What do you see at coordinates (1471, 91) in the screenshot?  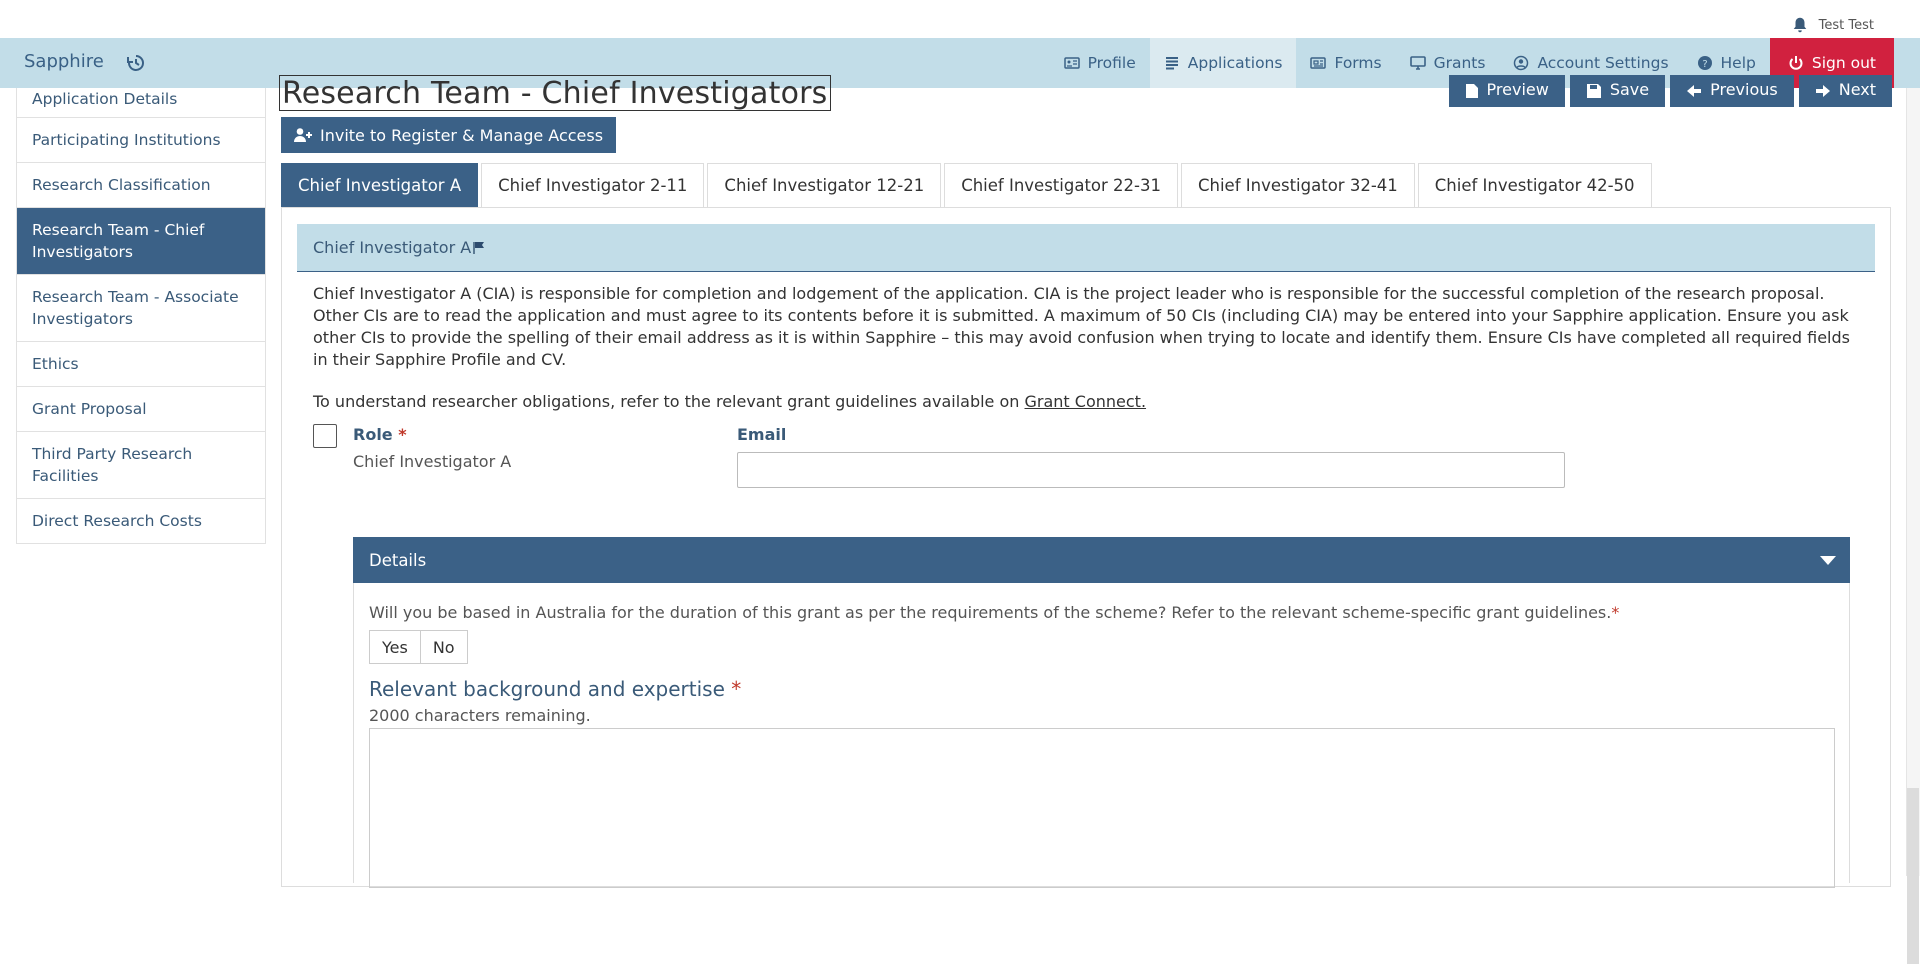 I see `file-icon` at bounding box center [1471, 91].